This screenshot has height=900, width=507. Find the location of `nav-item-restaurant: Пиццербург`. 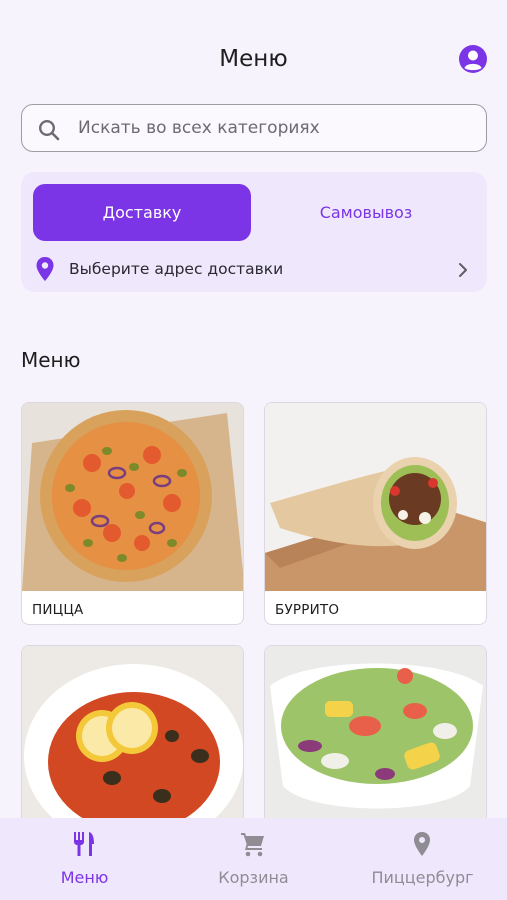

nav-item-restaurant: Пиццербург is located at coordinates (422, 859).